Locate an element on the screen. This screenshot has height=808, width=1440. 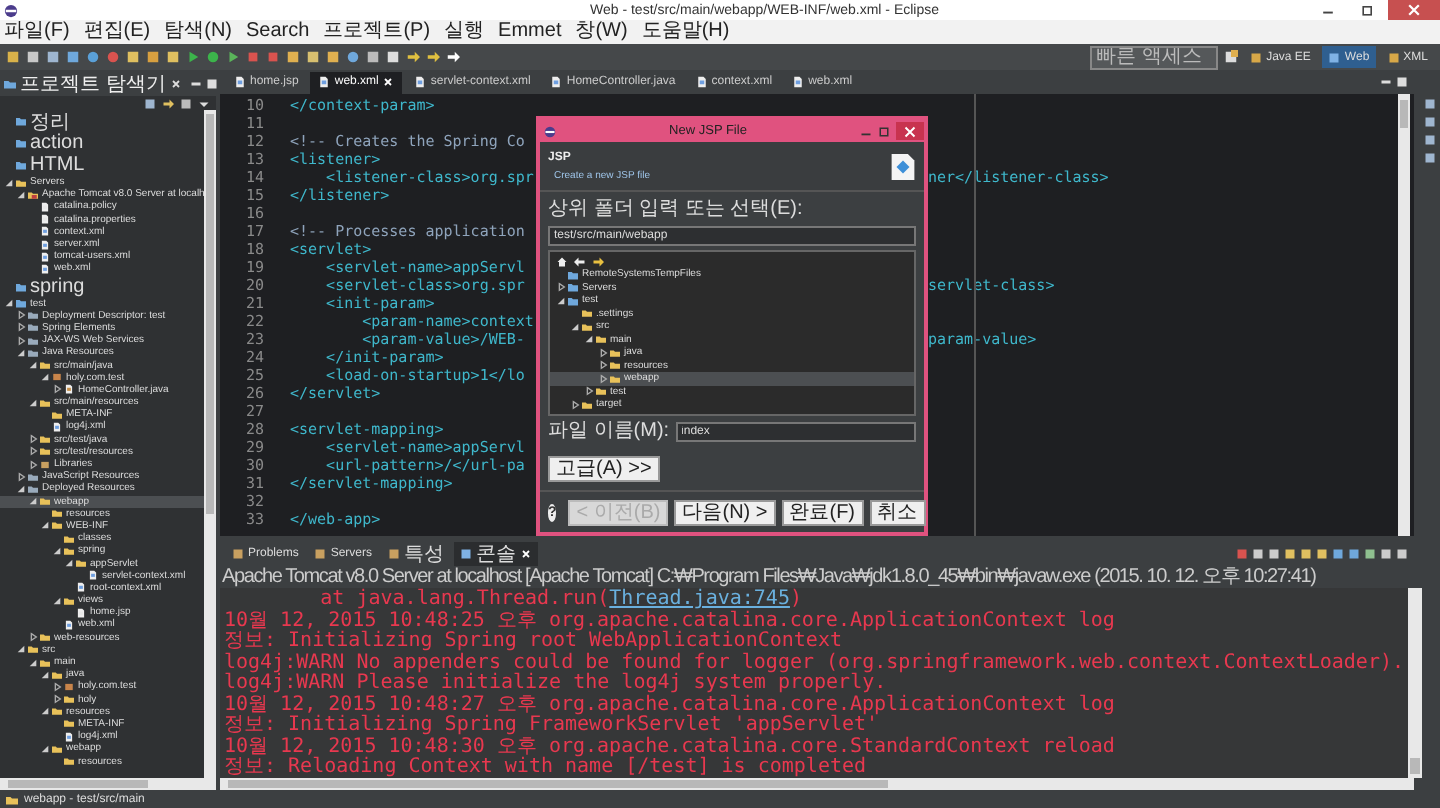
dialog-button: 다음(N) > is located at coordinates (725, 512).